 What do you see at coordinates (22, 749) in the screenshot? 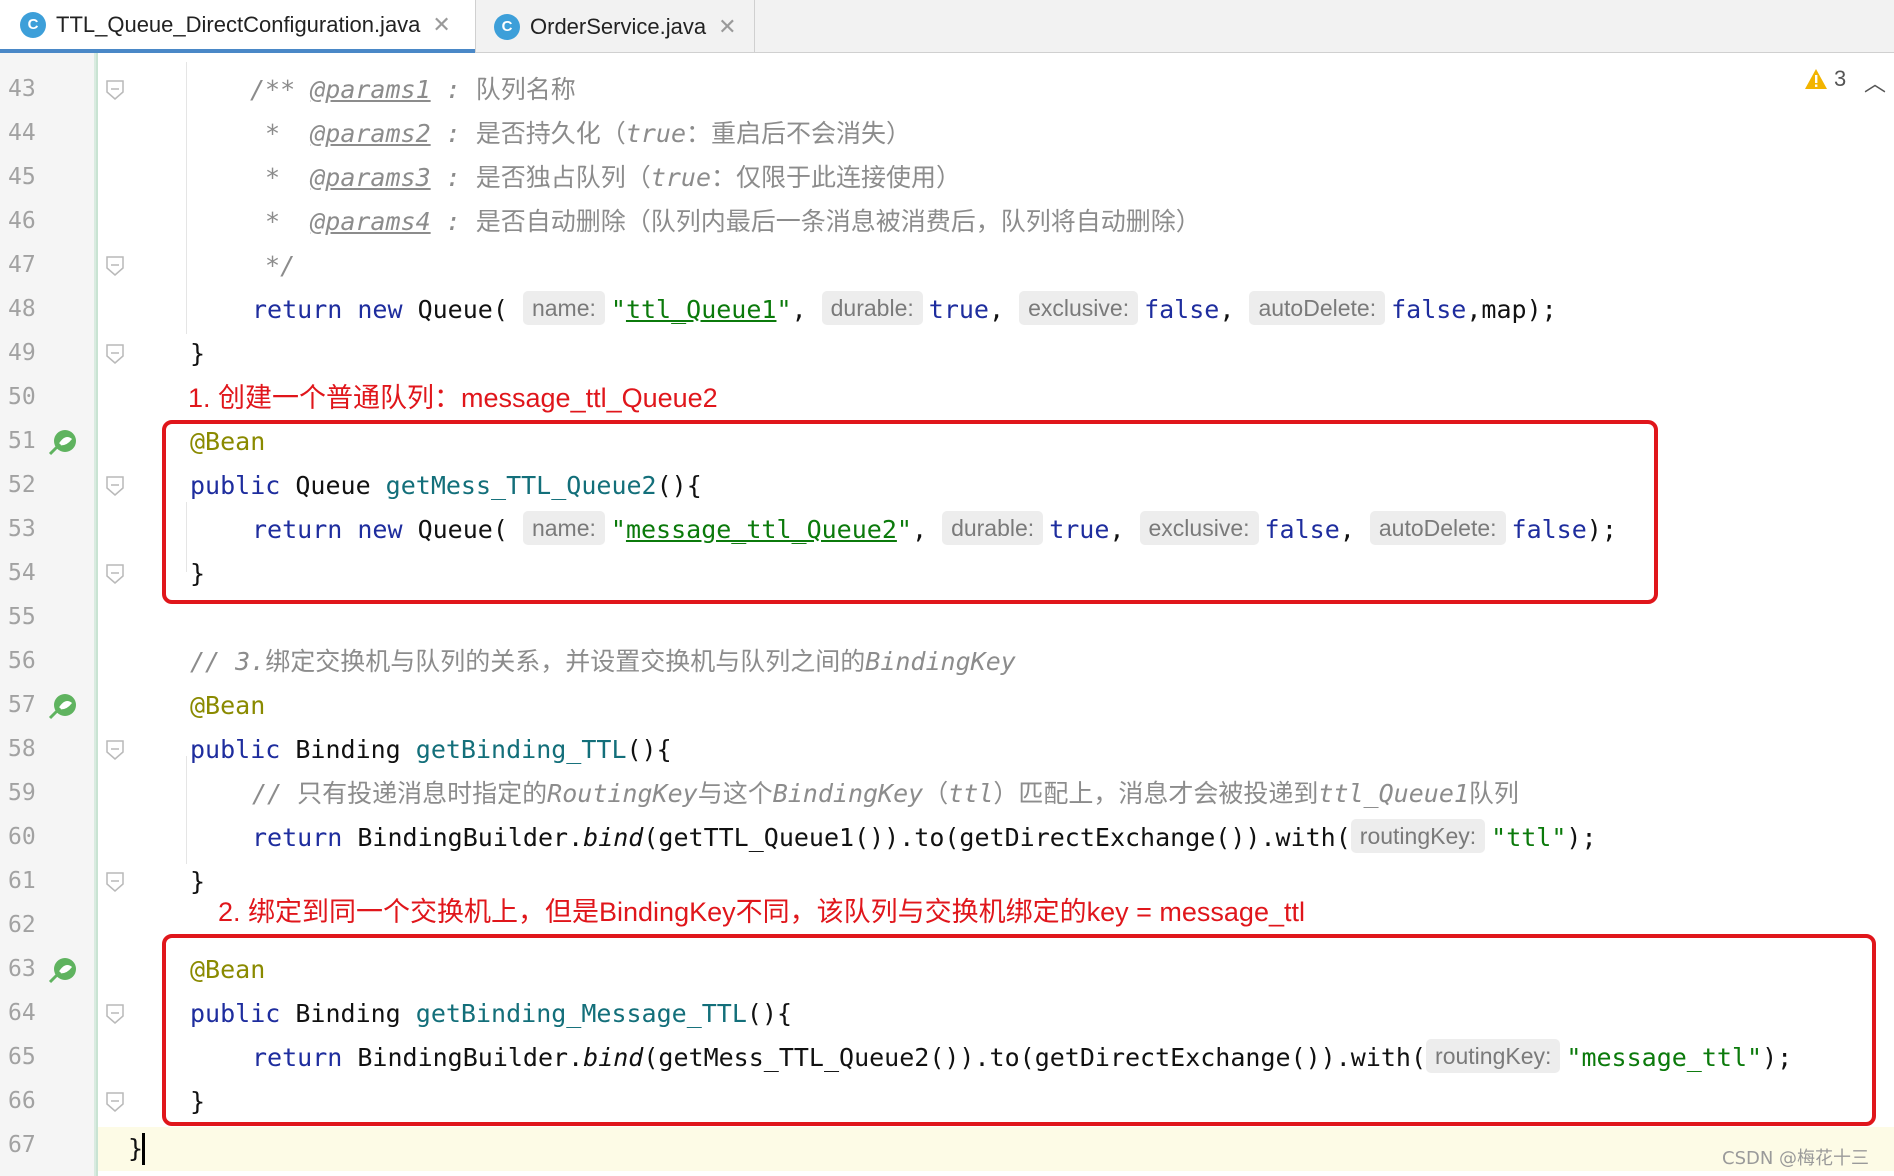
I see `line-number: 58` at bounding box center [22, 749].